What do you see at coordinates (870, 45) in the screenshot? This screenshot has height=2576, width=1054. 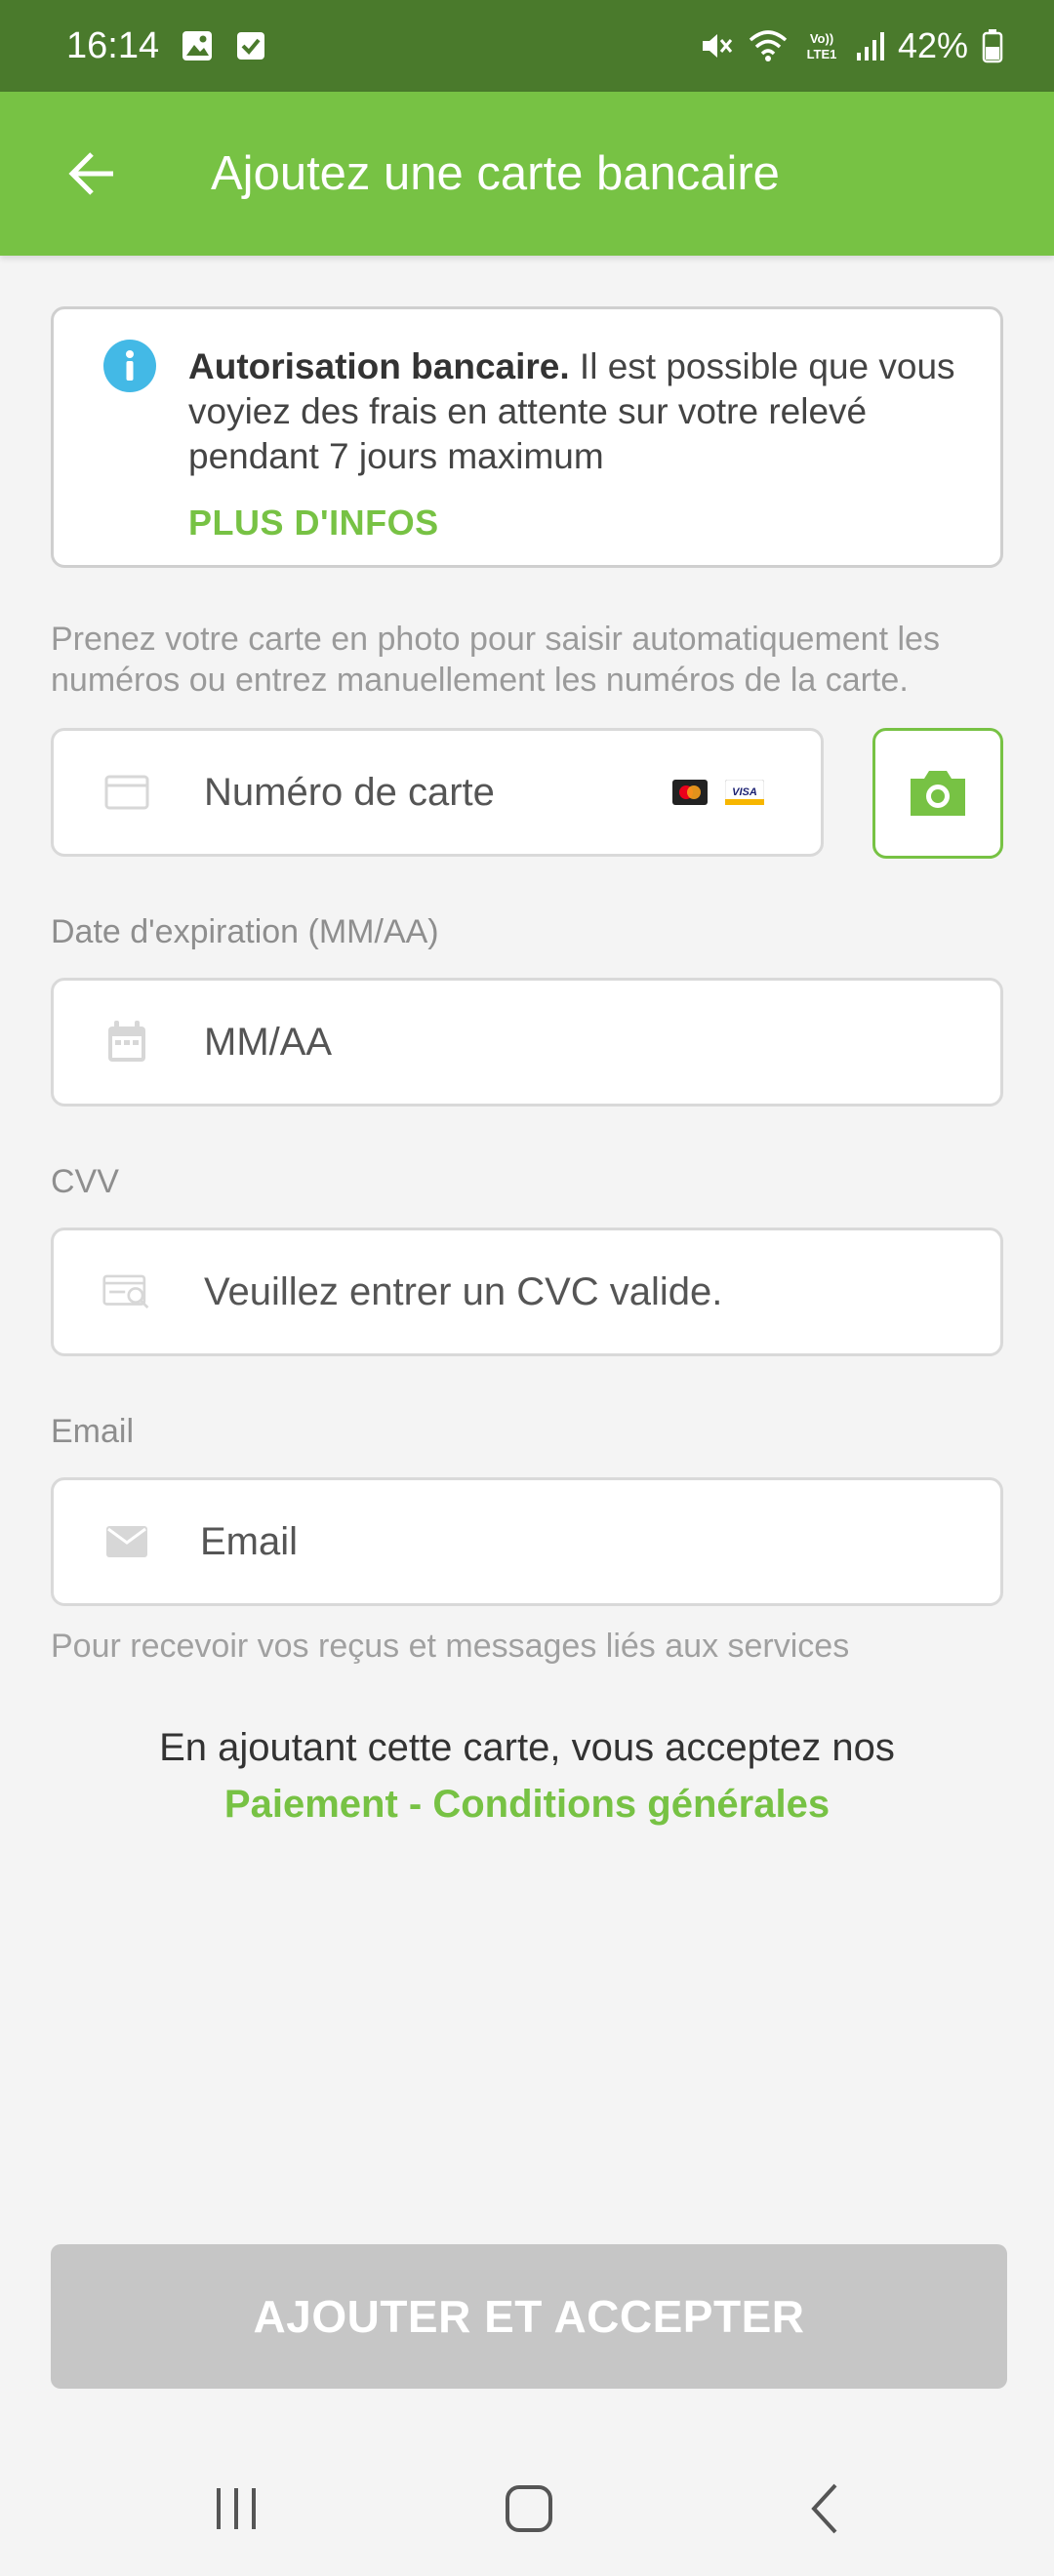 I see `signal-icon` at bounding box center [870, 45].